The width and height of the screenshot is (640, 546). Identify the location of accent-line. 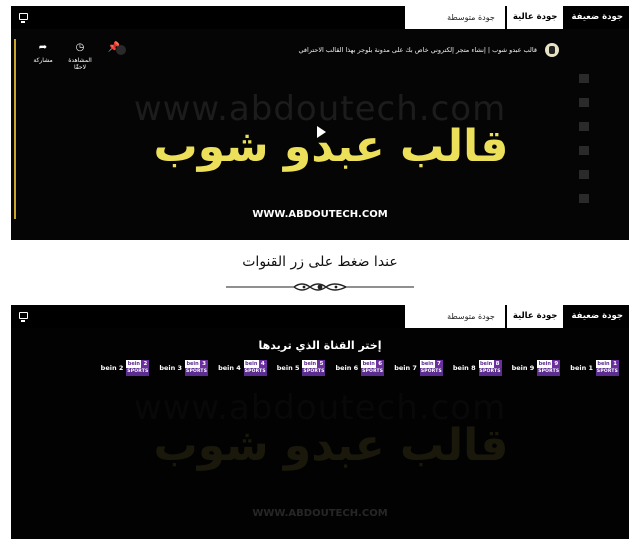
(15, 129).